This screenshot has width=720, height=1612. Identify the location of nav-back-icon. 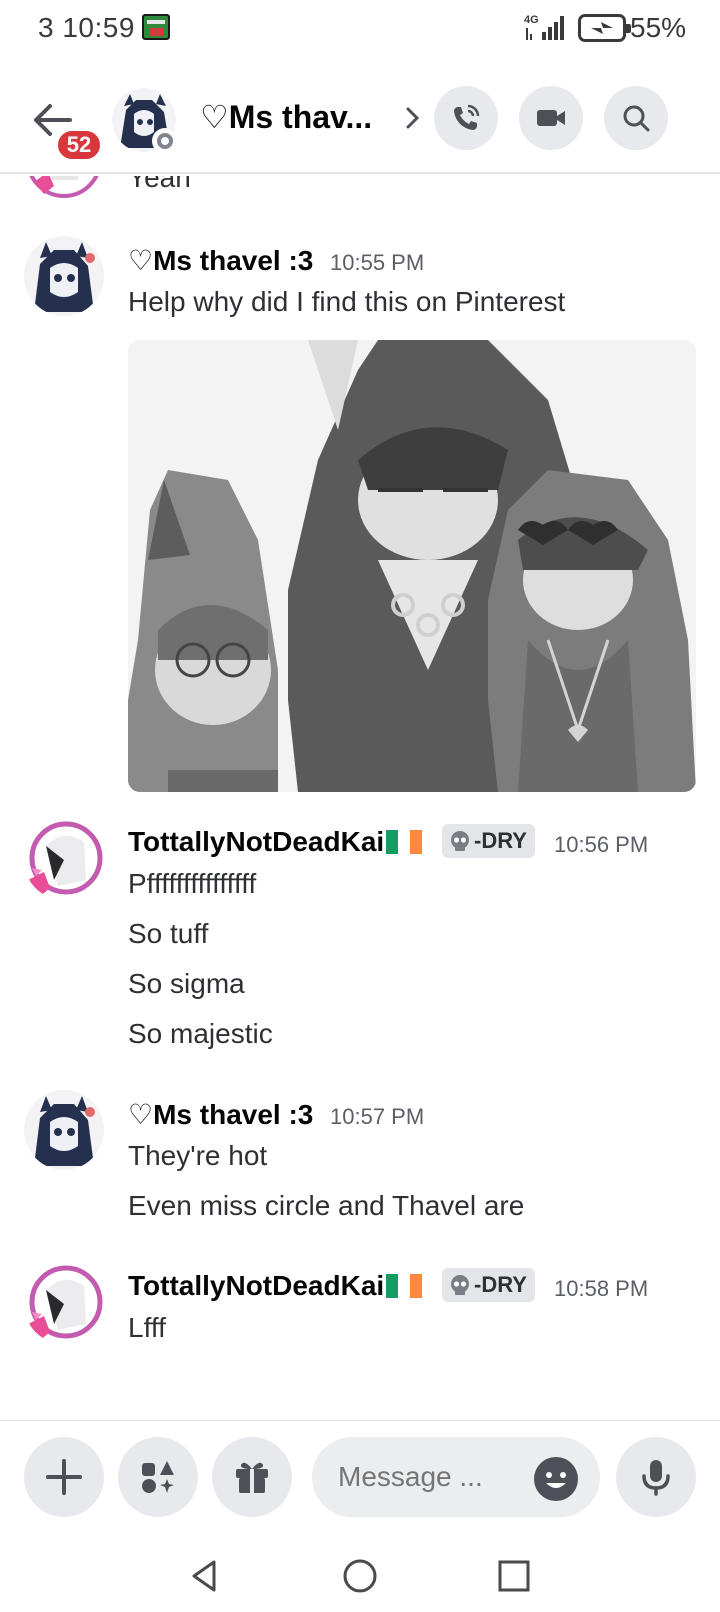
(204, 1576).